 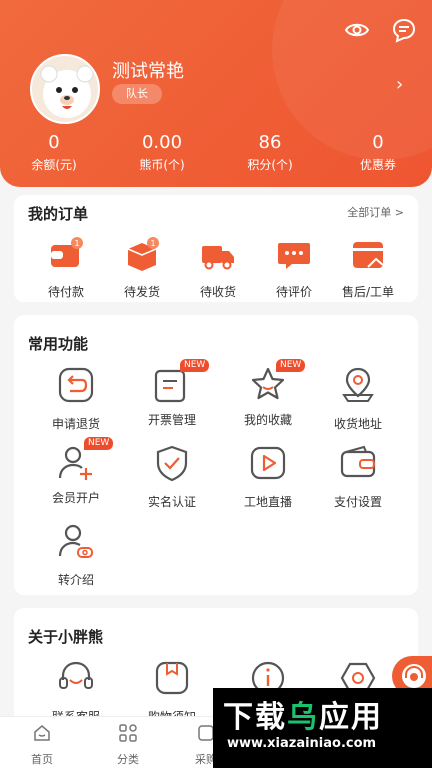 I want to click on location-icon, so click(x=358, y=384).